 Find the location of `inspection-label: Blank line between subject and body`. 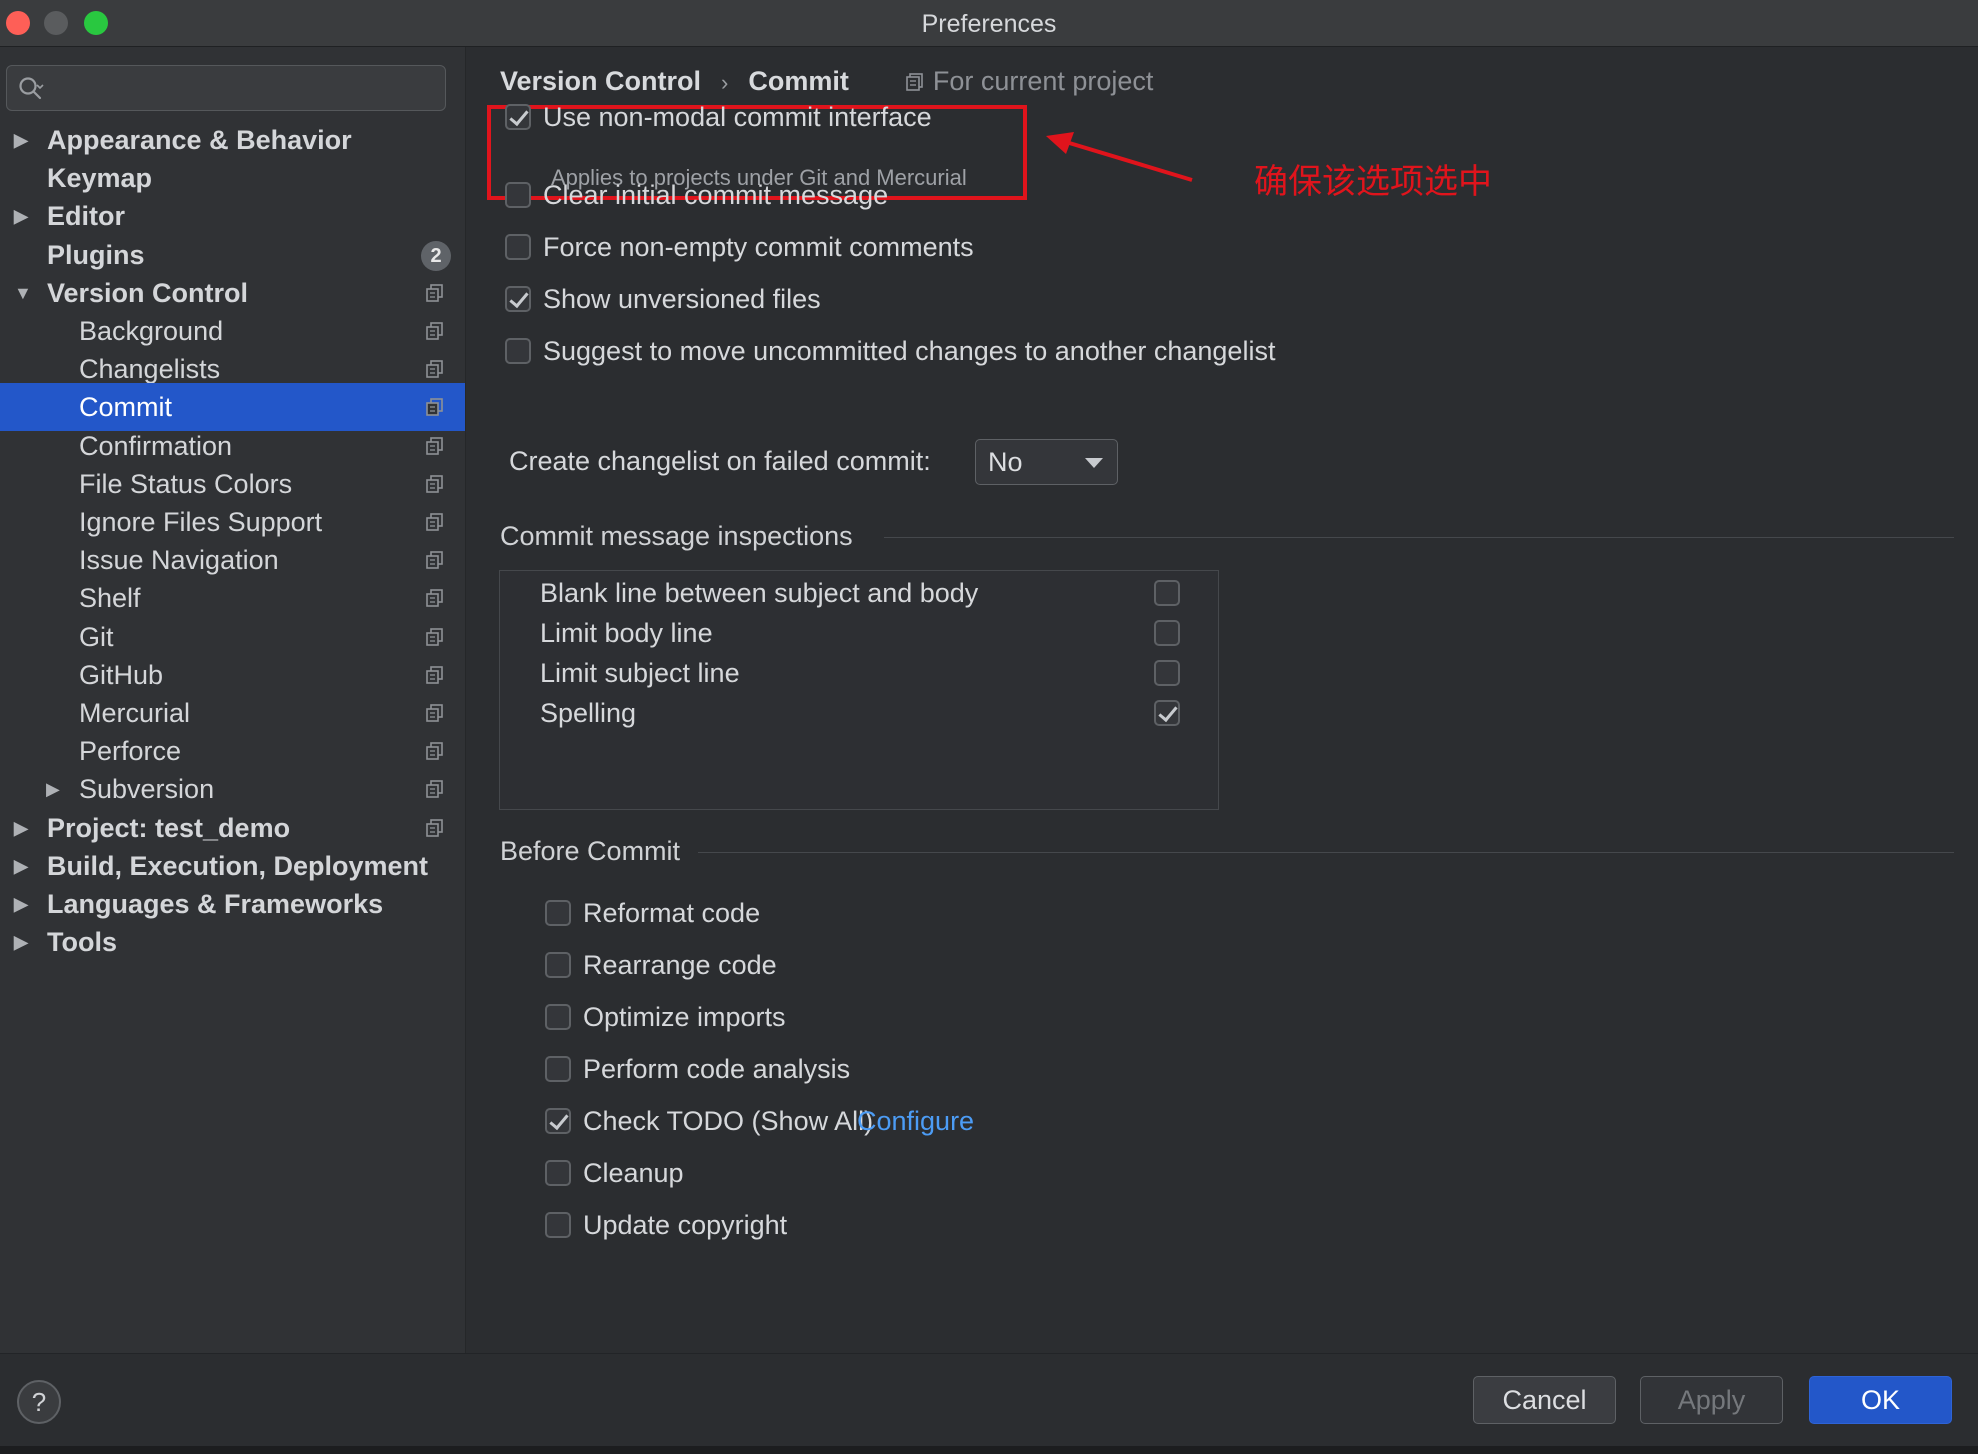

inspection-label: Blank line between subject and body is located at coordinates (759, 593).